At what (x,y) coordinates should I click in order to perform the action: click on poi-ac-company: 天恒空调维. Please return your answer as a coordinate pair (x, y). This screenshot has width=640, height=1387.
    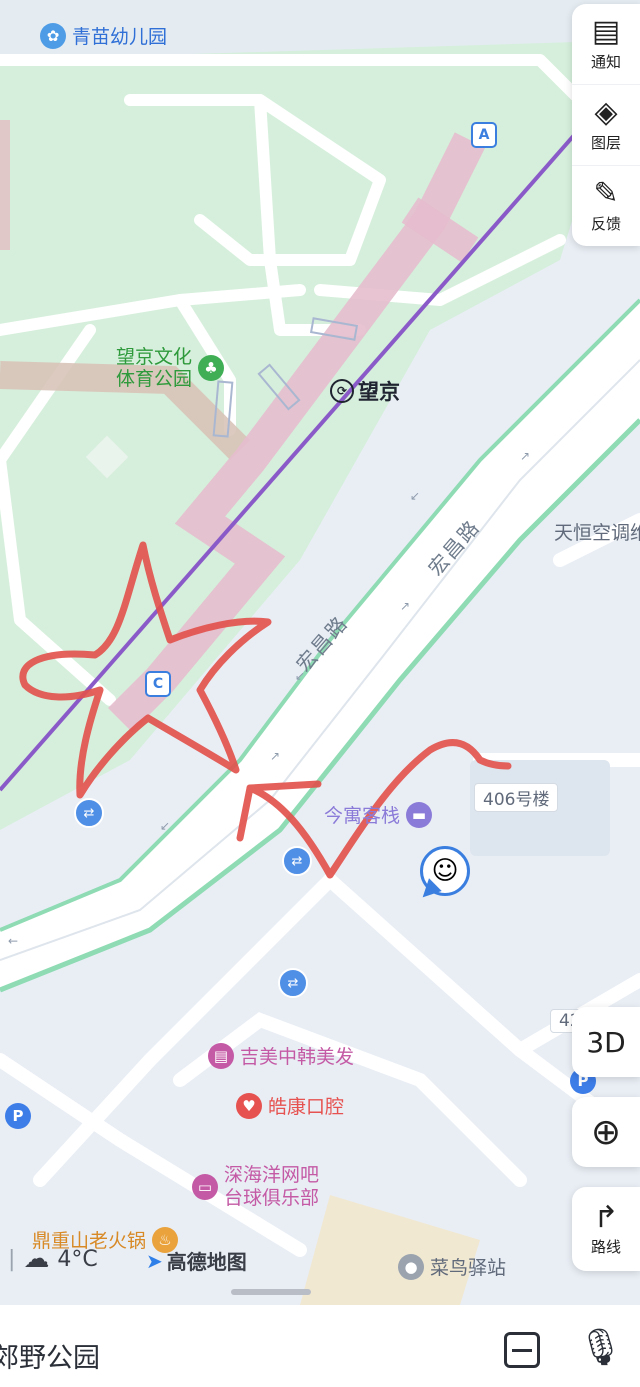
    Looking at the image, I should click on (597, 531).